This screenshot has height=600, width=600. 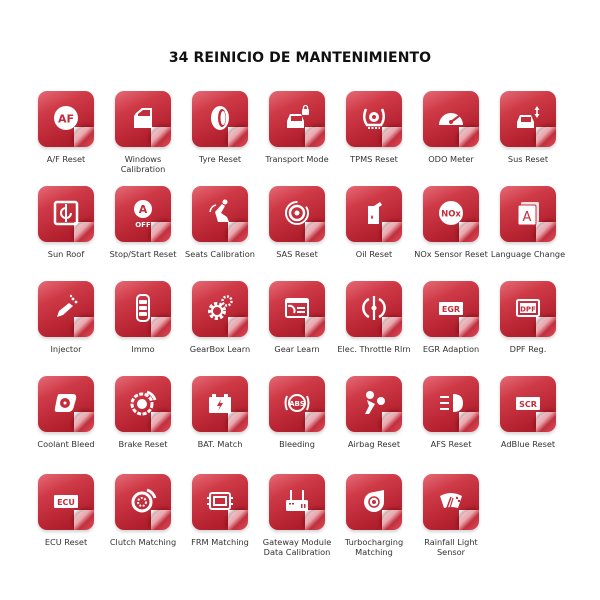 What do you see at coordinates (451, 309) in the screenshot?
I see `tile-icon-background: EGR` at bounding box center [451, 309].